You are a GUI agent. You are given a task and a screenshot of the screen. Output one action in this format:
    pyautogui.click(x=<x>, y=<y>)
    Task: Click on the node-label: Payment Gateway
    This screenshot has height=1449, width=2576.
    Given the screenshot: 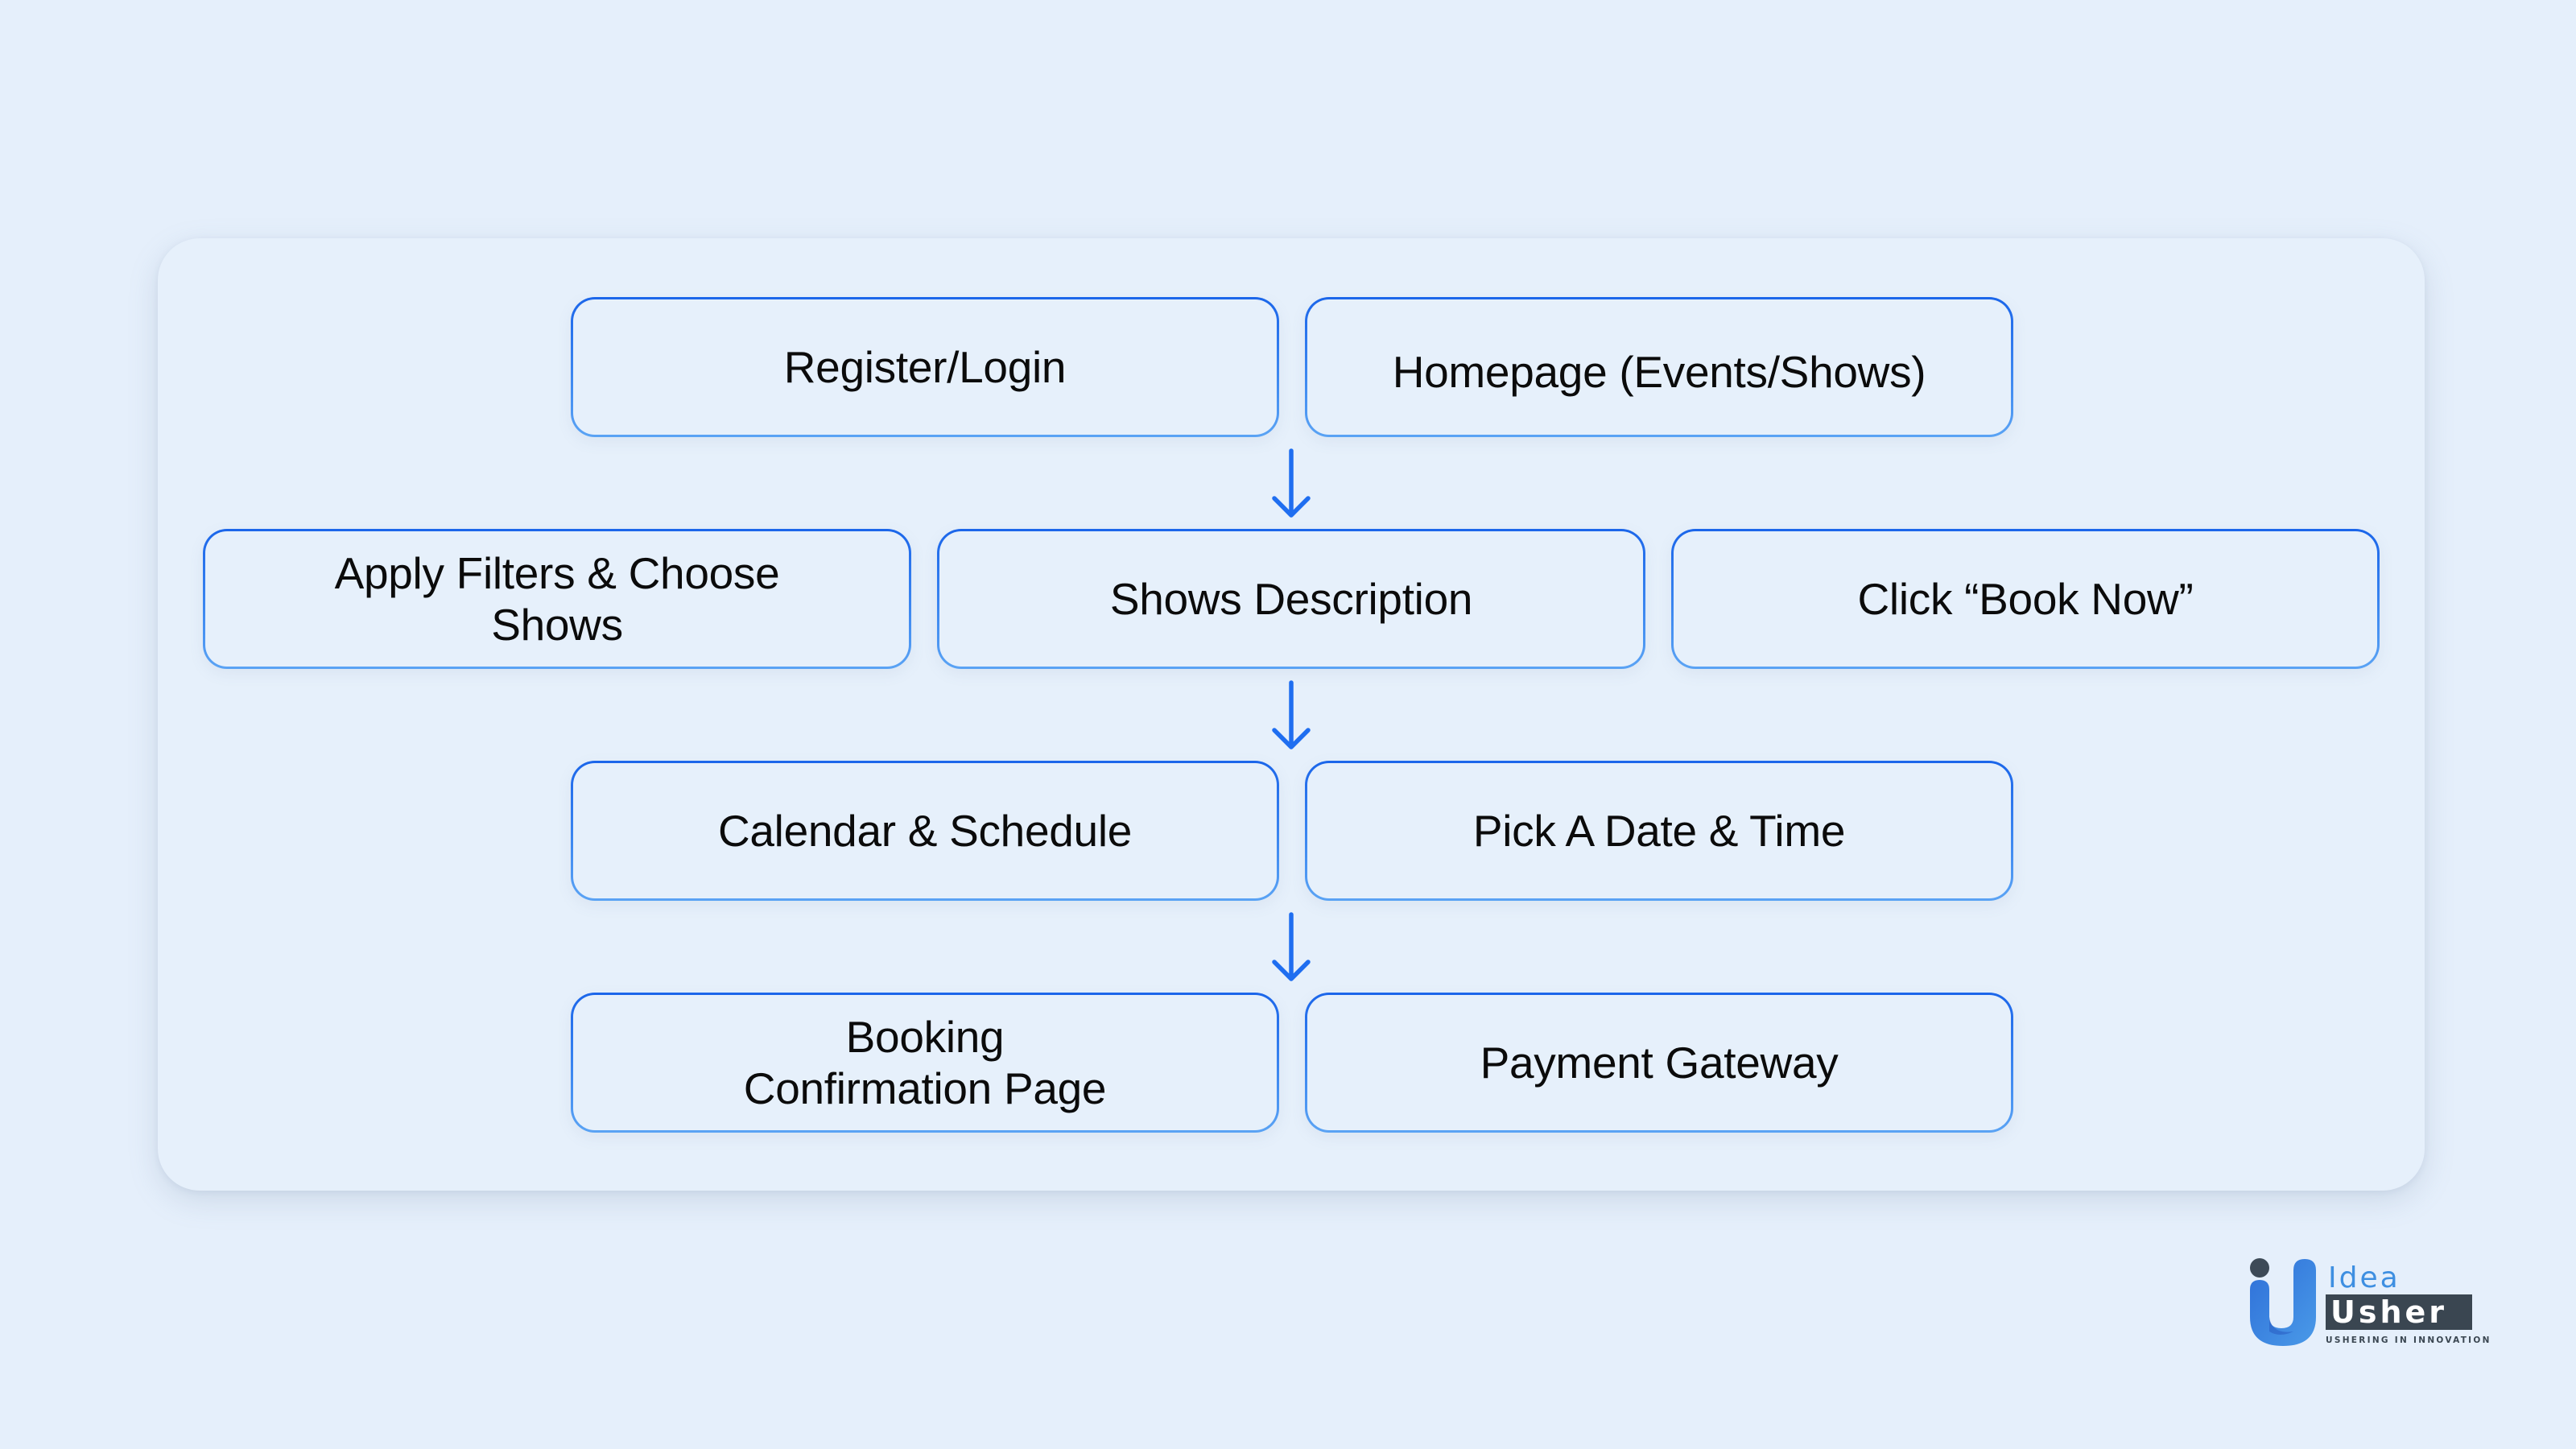 What is the action you would take?
    pyautogui.click(x=1659, y=1062)
    